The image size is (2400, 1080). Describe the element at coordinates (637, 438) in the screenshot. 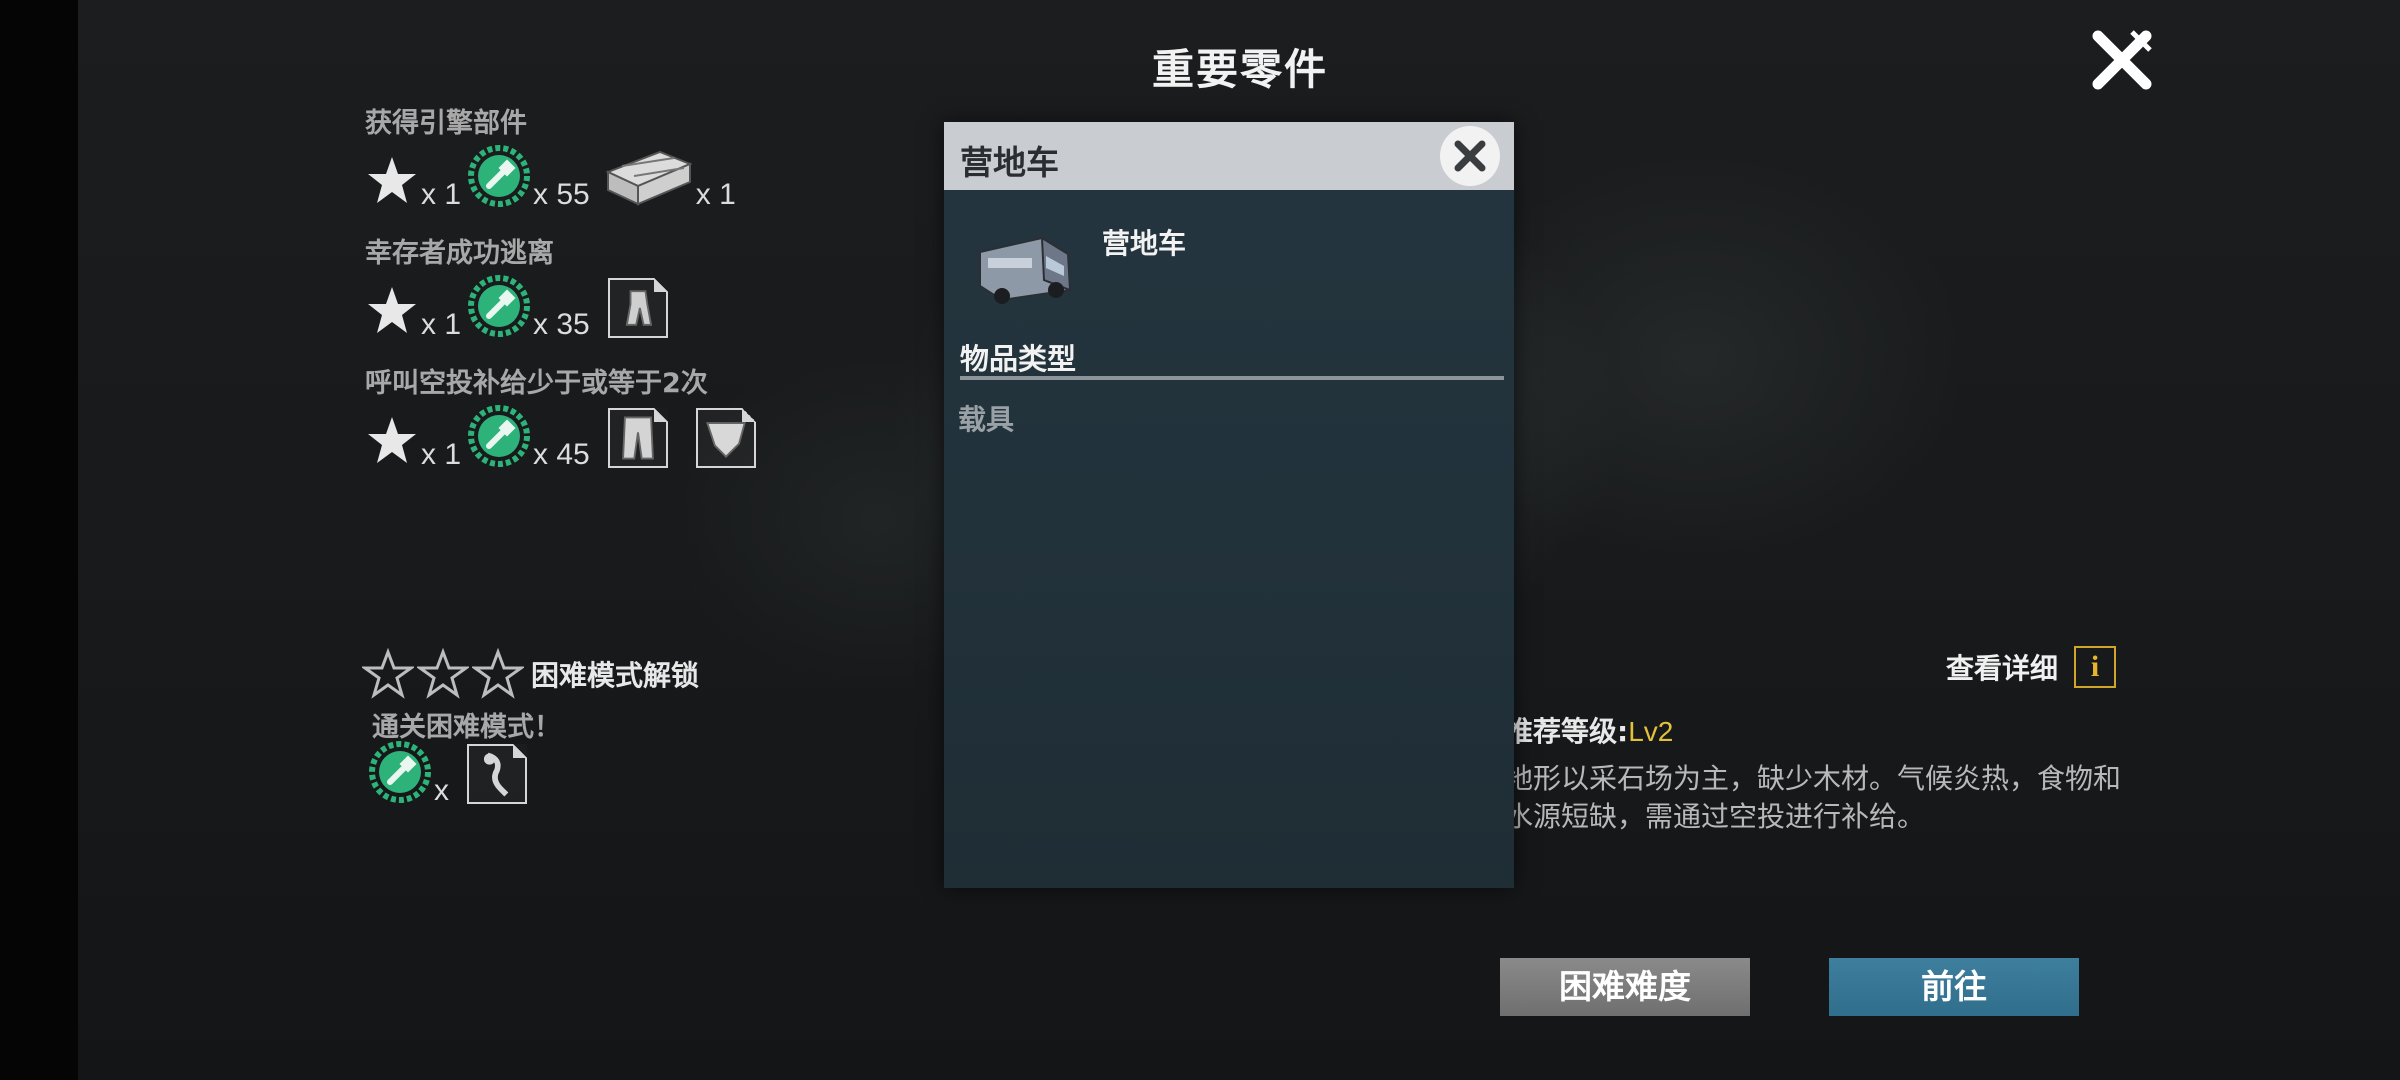

I see `pants-item-icon` at that location.